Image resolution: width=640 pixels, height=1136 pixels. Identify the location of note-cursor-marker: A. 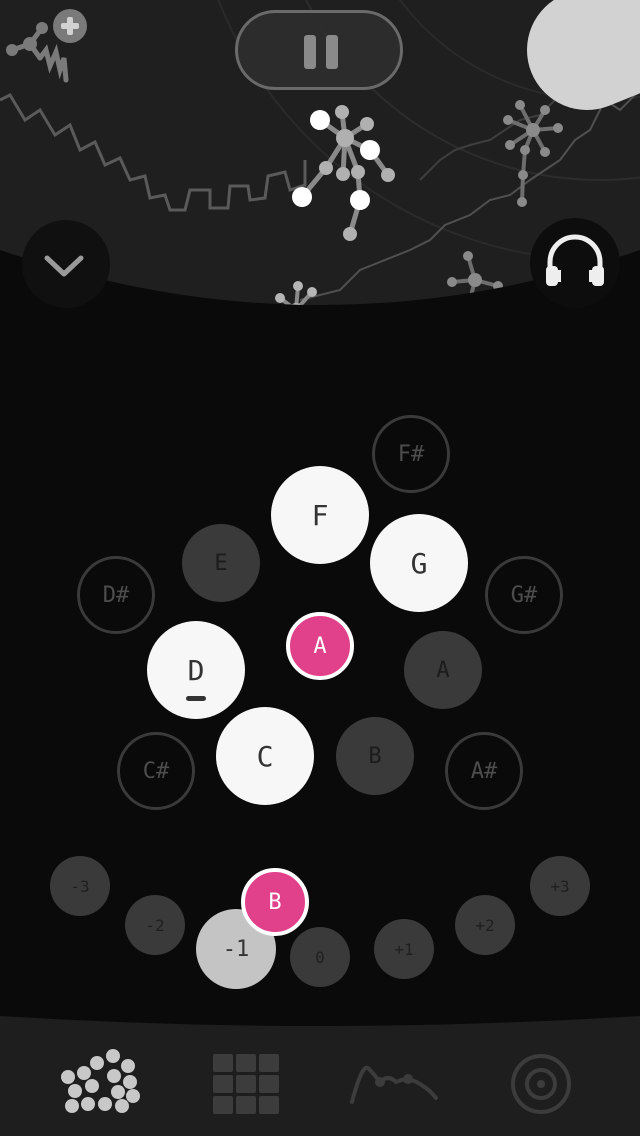
(320, 646).